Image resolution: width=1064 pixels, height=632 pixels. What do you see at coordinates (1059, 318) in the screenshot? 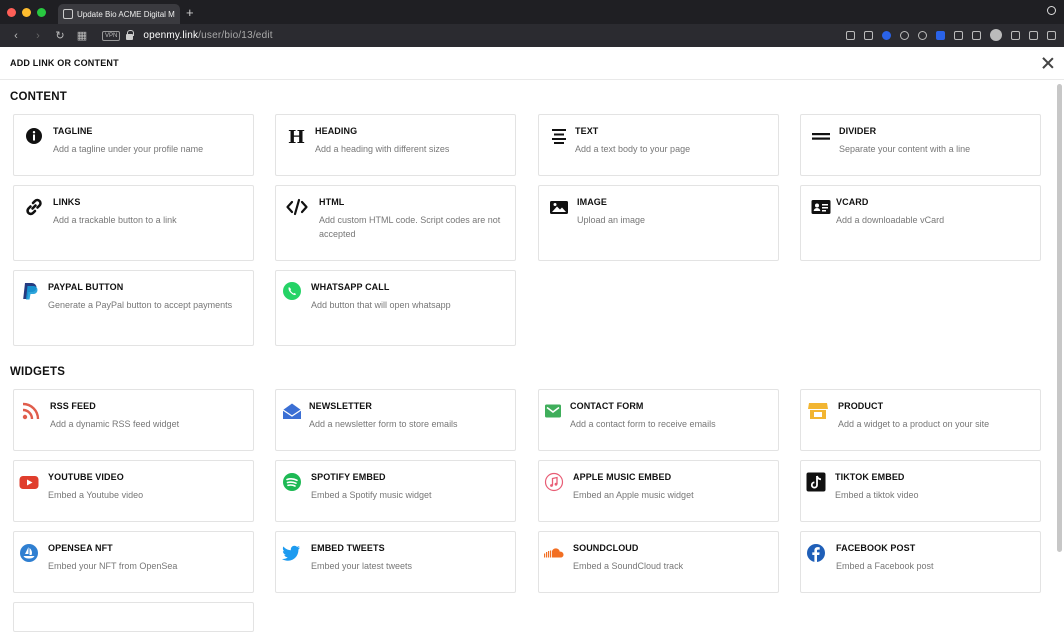
I see `scrollbar` at bounding box center [1059, 318].